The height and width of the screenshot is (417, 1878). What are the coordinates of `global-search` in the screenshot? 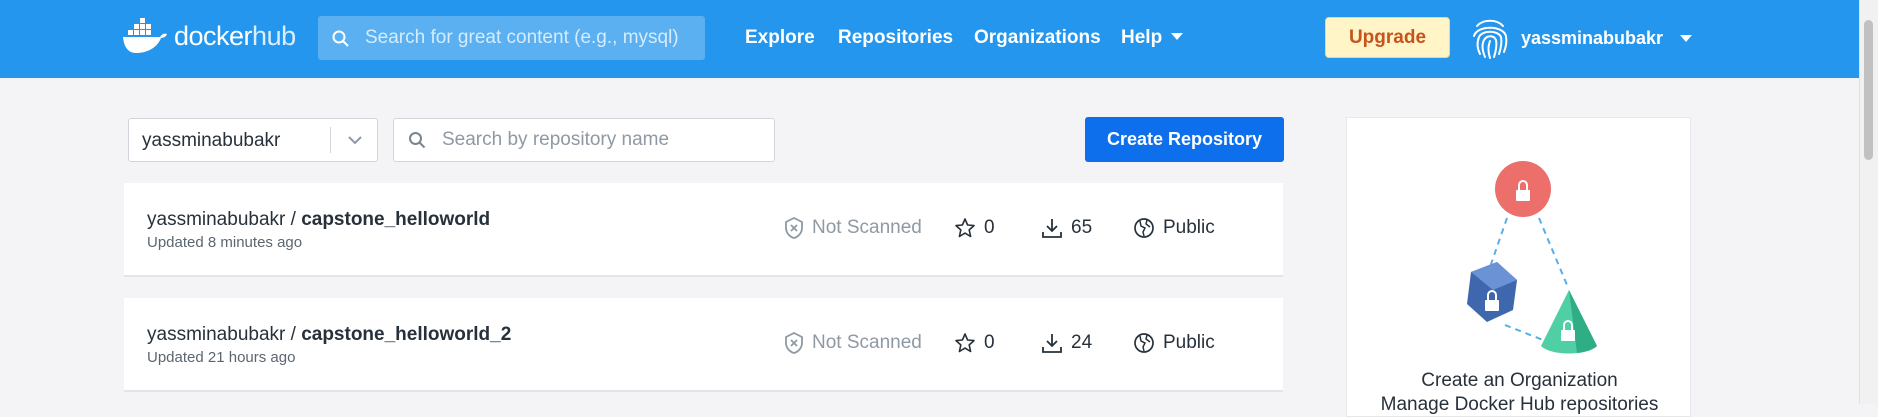 It's located at (511, 38).